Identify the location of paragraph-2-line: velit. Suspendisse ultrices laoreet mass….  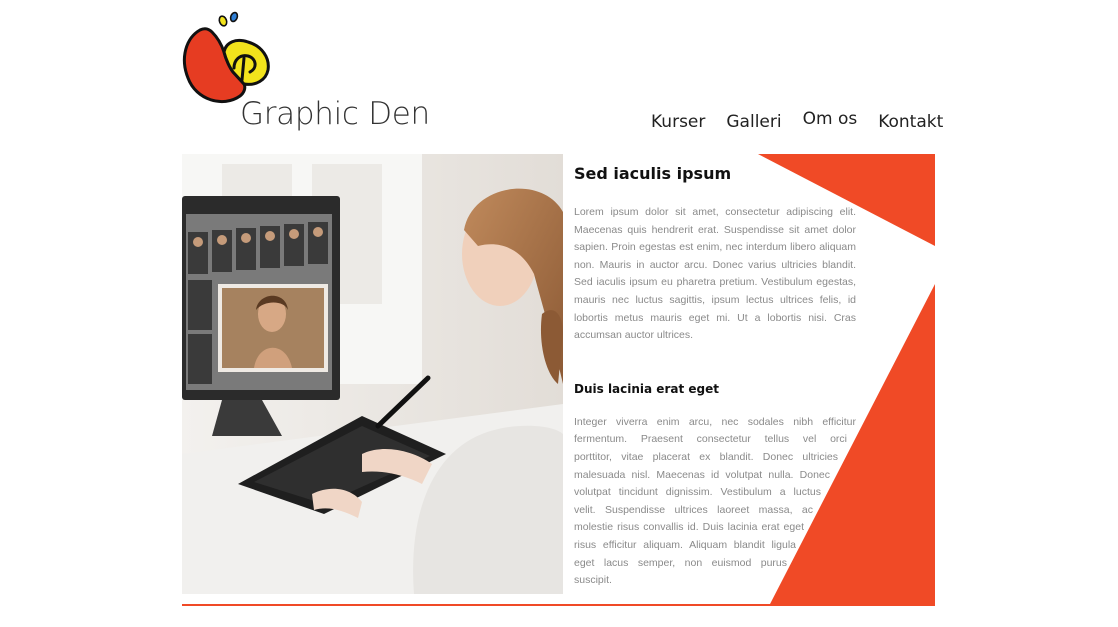
(693, 509).